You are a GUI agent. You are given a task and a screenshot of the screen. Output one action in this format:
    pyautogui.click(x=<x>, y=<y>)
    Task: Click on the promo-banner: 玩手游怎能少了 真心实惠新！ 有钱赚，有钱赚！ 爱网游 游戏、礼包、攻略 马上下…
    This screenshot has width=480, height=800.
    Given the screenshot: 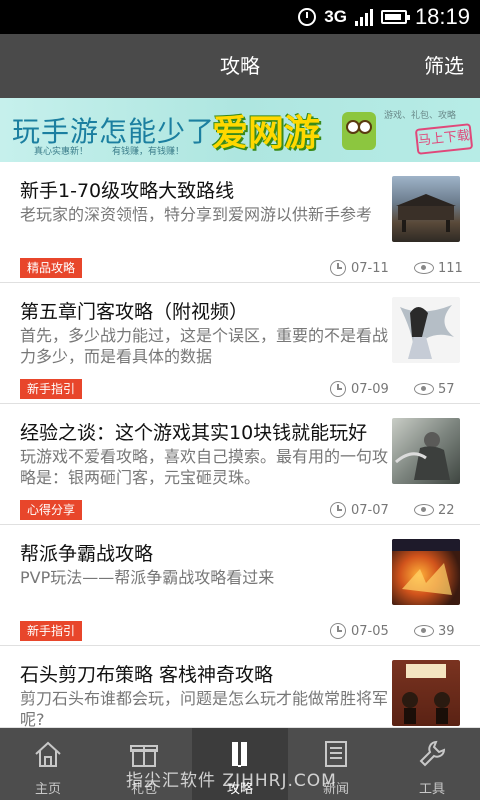 What is the action you would take?
    pyautogui.click(x=240, y=130)
    